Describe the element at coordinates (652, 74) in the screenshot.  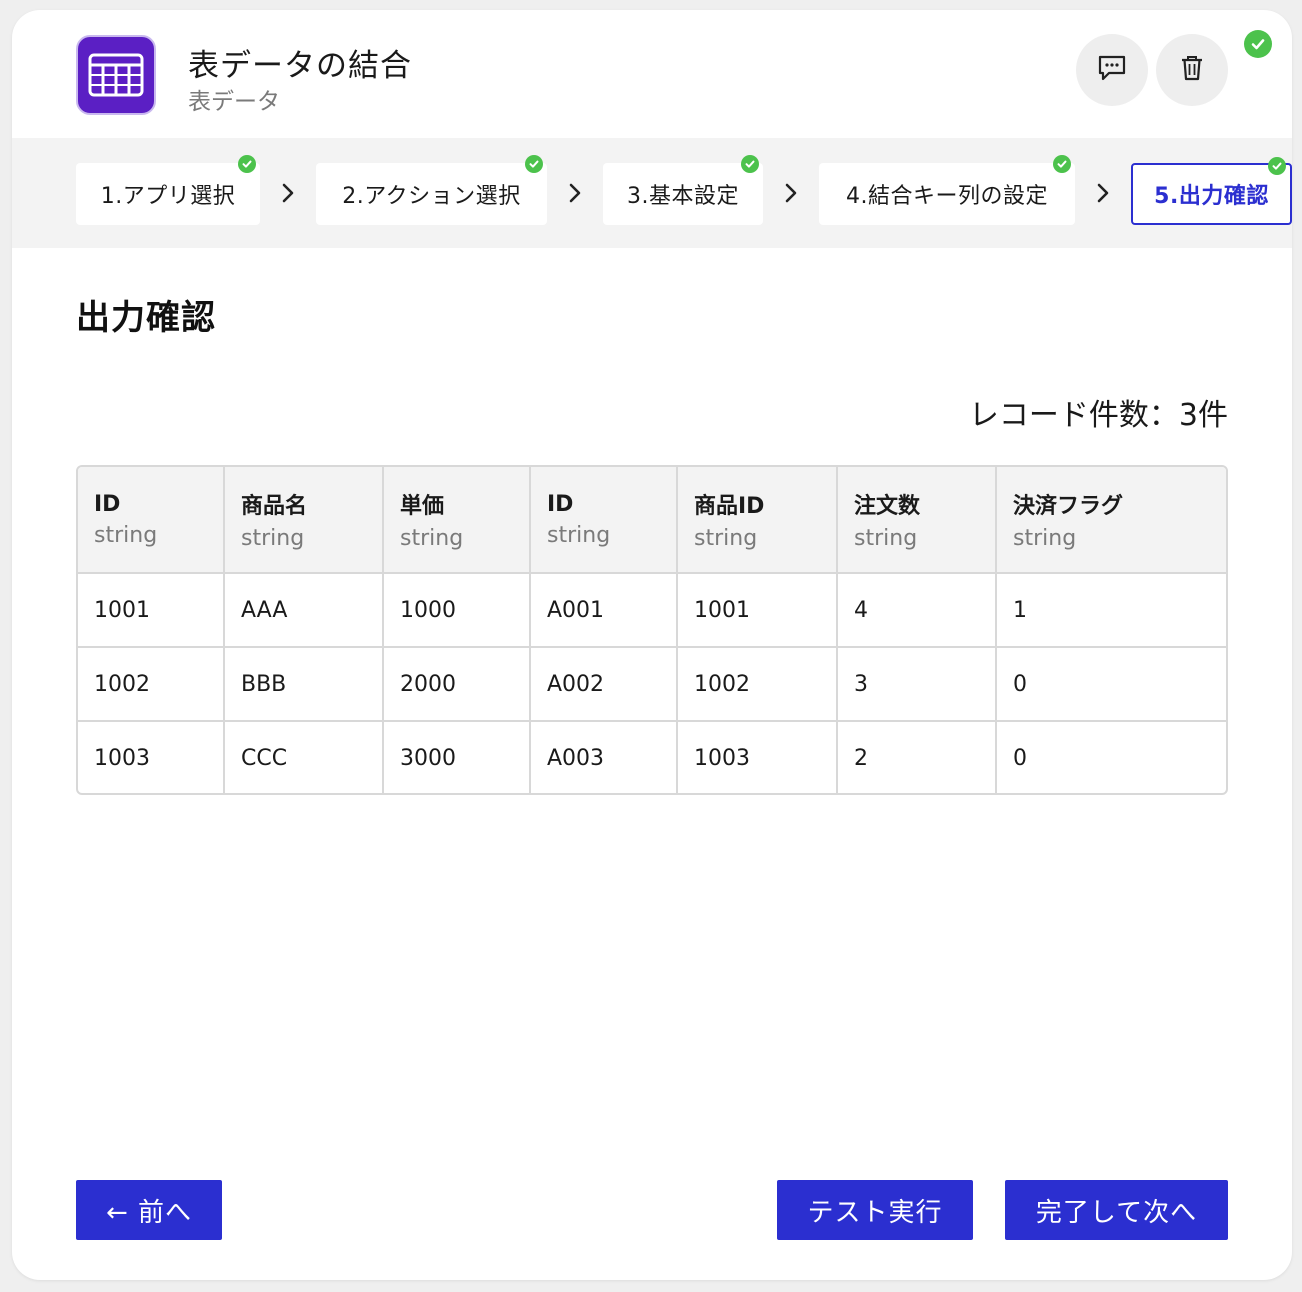
I see `header: 表データの結合 表データ` at that location.